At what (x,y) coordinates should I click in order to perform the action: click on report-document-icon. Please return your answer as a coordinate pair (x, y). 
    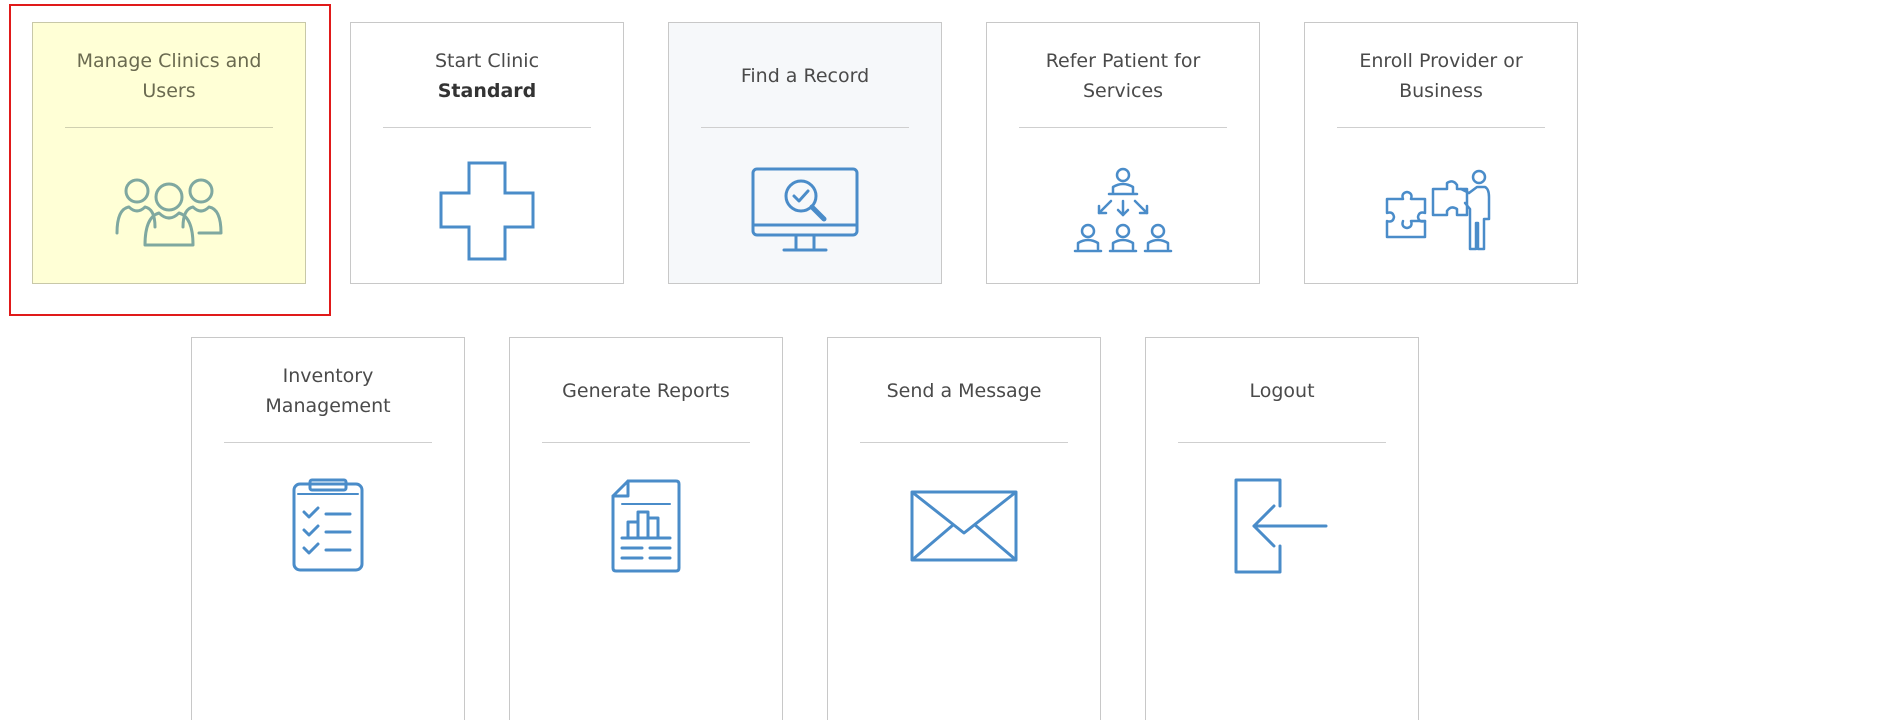
    Looking at the image, I should click on (646, 526).